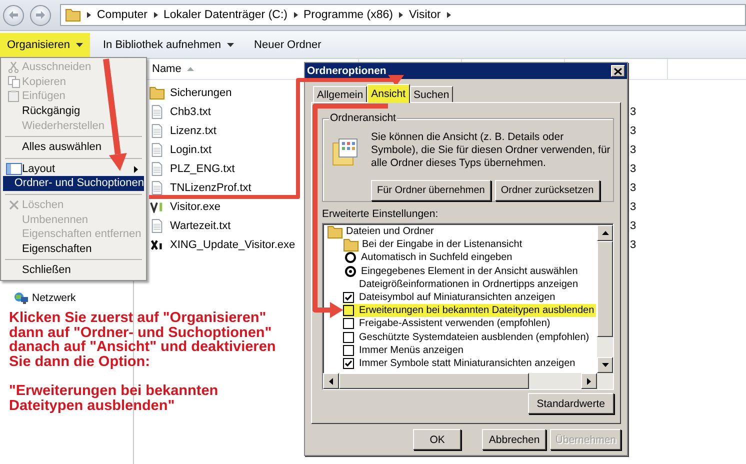  What do you see at coordinates (191, 150) in the screenshot?
I see `file-name: Login.txt` at bounding box center [191, 150].